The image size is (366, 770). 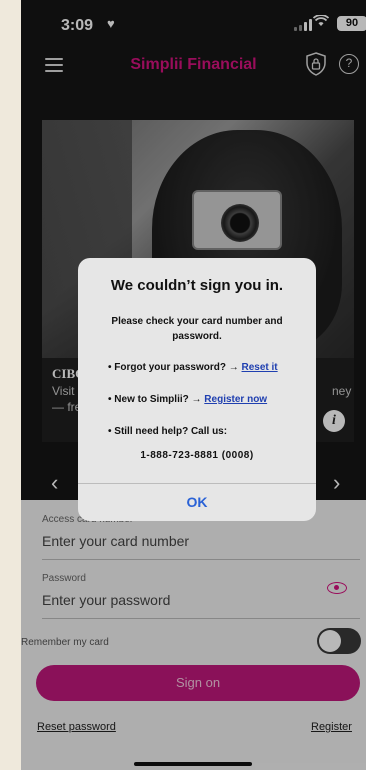 What do you see at coordinates (176, 367) in the screenshot?
I see `forgot-text: Forgot your password? →` at bounding box center [176, 367].